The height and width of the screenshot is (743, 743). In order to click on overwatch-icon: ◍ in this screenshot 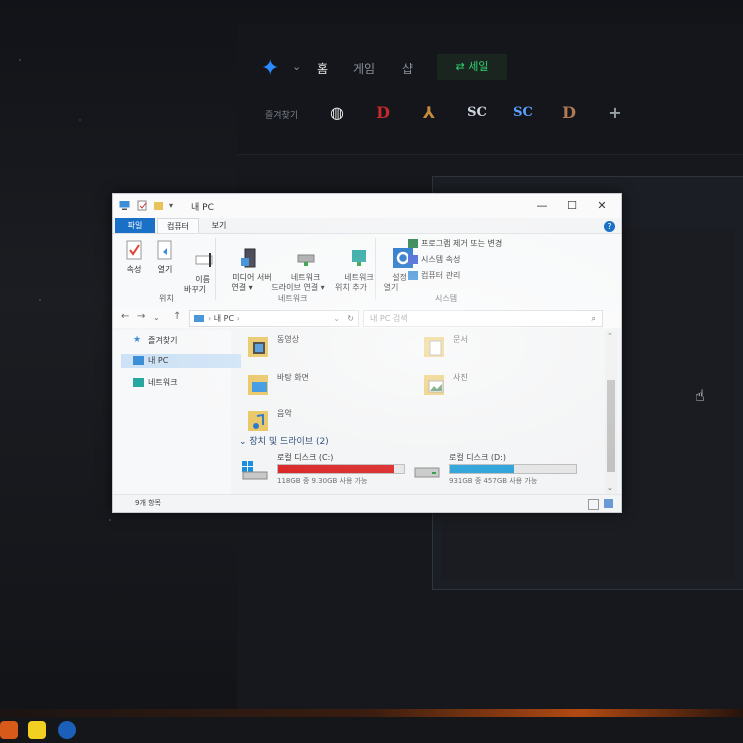, I will do `click(337, 113)`.